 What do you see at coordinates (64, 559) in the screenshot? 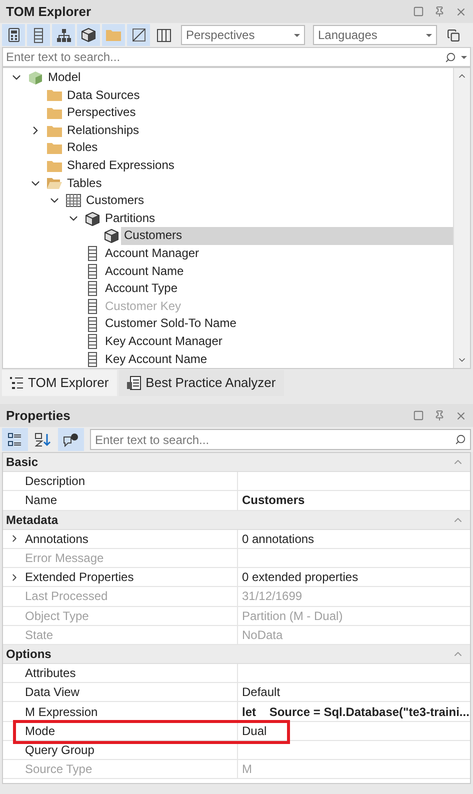
I see `property-name: Error Message` at bounding box center [64, 559].